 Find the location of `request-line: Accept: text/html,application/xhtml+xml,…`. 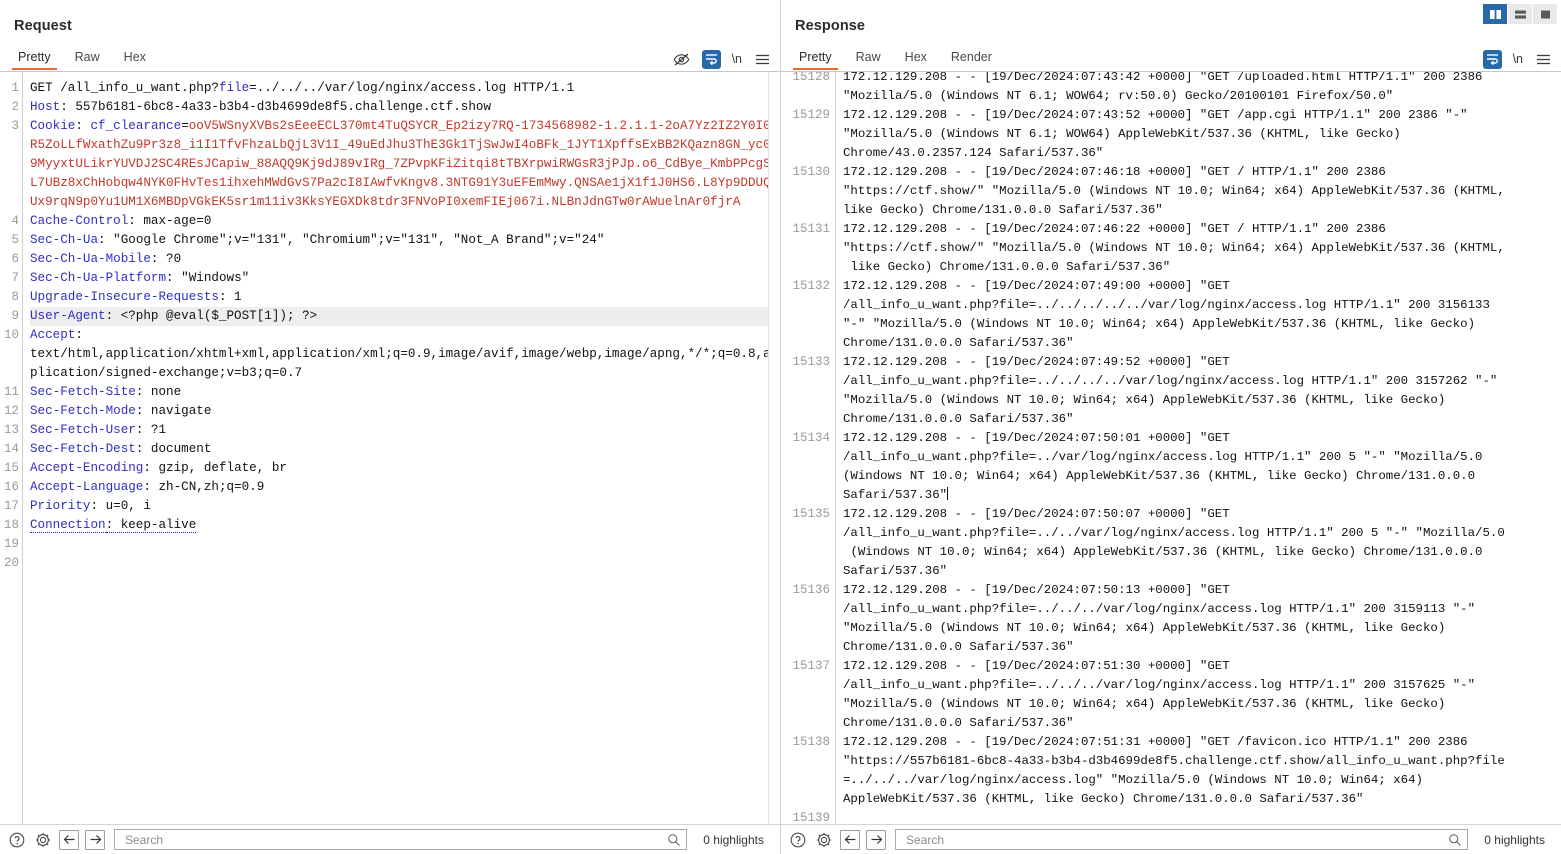

request-line: Accept: text/html,application/xhtml+xml,… is located at coordinates (405, 354).